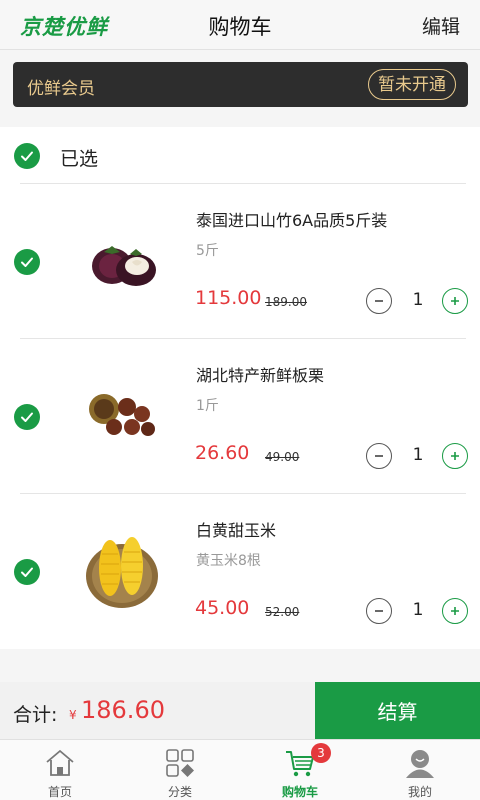 This screenshot has height=800, width=480. I want to click on category-icon, so click(180, 763).